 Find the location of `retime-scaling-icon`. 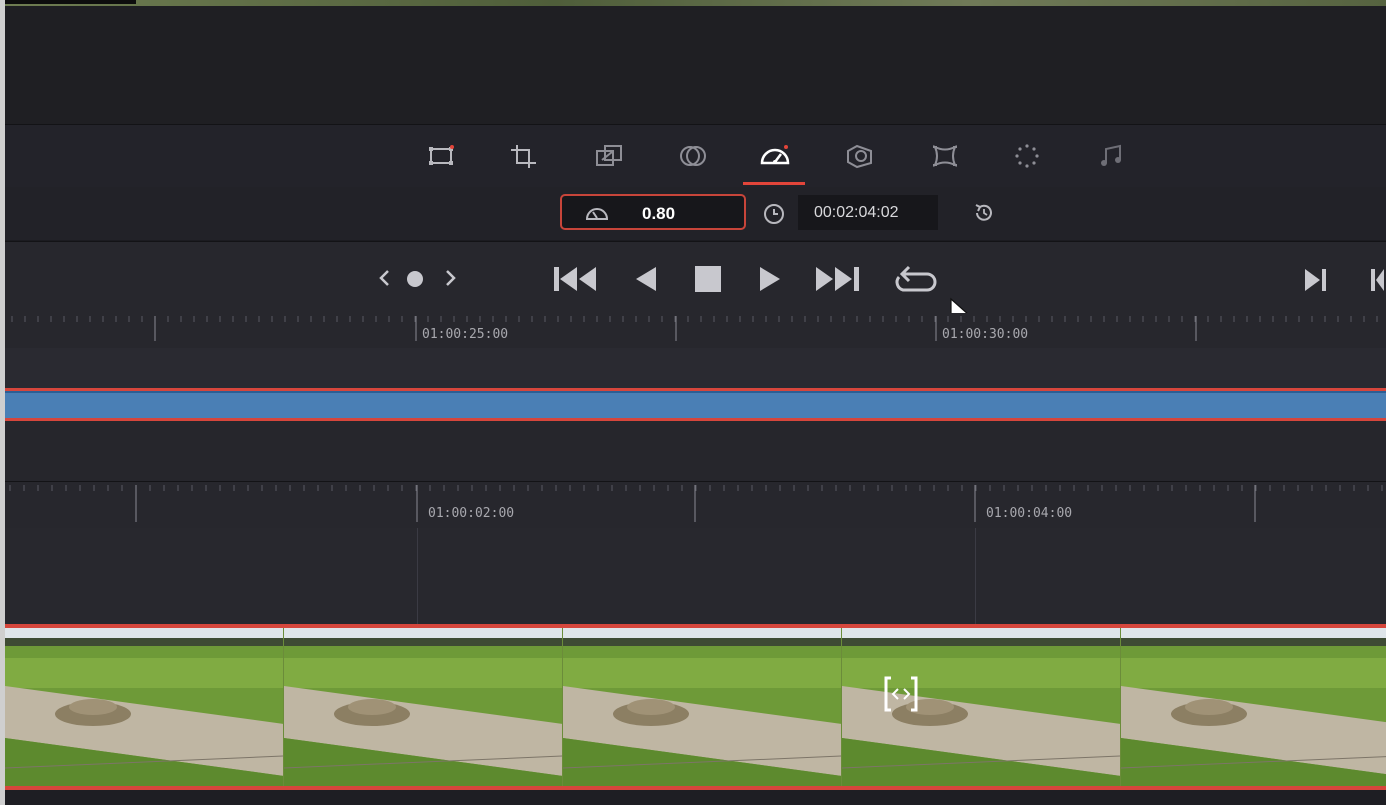

retime-scaling-icon is located at coordinates (1027, 156).